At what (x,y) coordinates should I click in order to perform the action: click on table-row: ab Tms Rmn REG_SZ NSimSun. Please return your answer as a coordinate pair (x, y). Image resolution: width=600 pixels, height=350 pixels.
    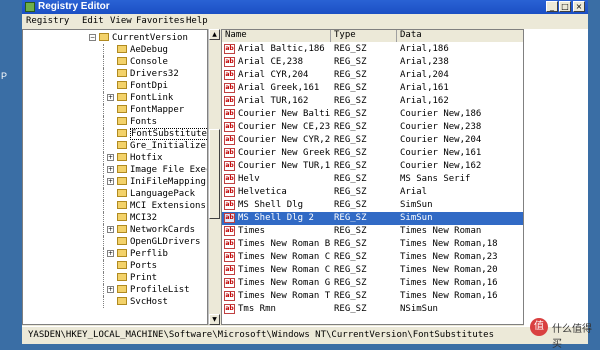
    Looking at the image, I should click on (372, 309).